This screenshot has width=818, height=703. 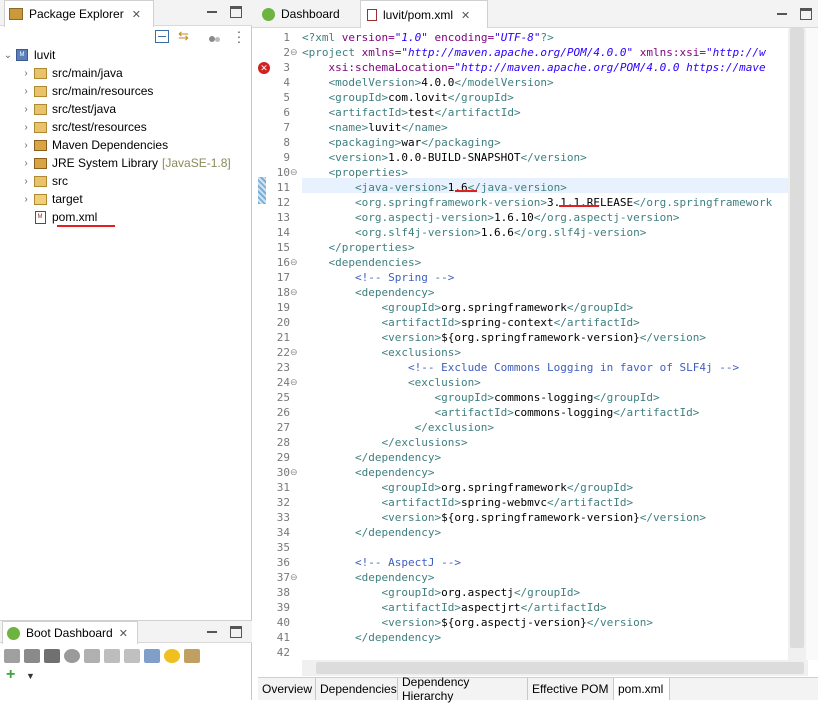 I want to click on code-token: commons-logging, so click(x=544, y=397).